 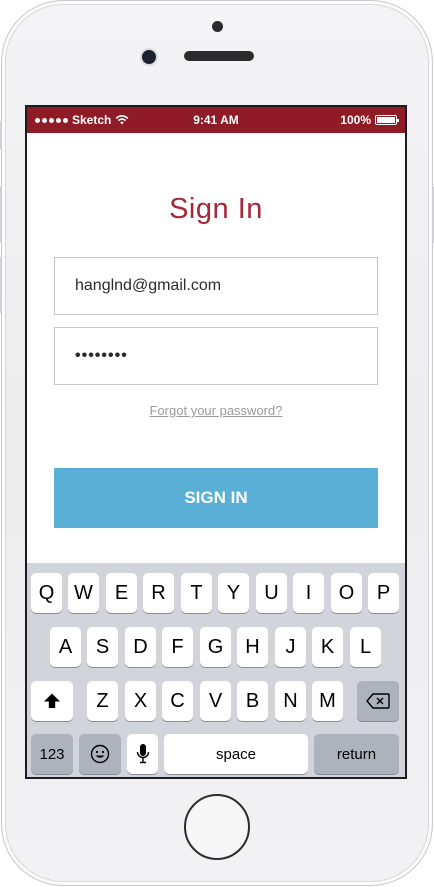 What do you see at coordinates (216, 498) in the screenshot?
I see `sign-in-button: SIGN IN` at bounding box center [216, 498].